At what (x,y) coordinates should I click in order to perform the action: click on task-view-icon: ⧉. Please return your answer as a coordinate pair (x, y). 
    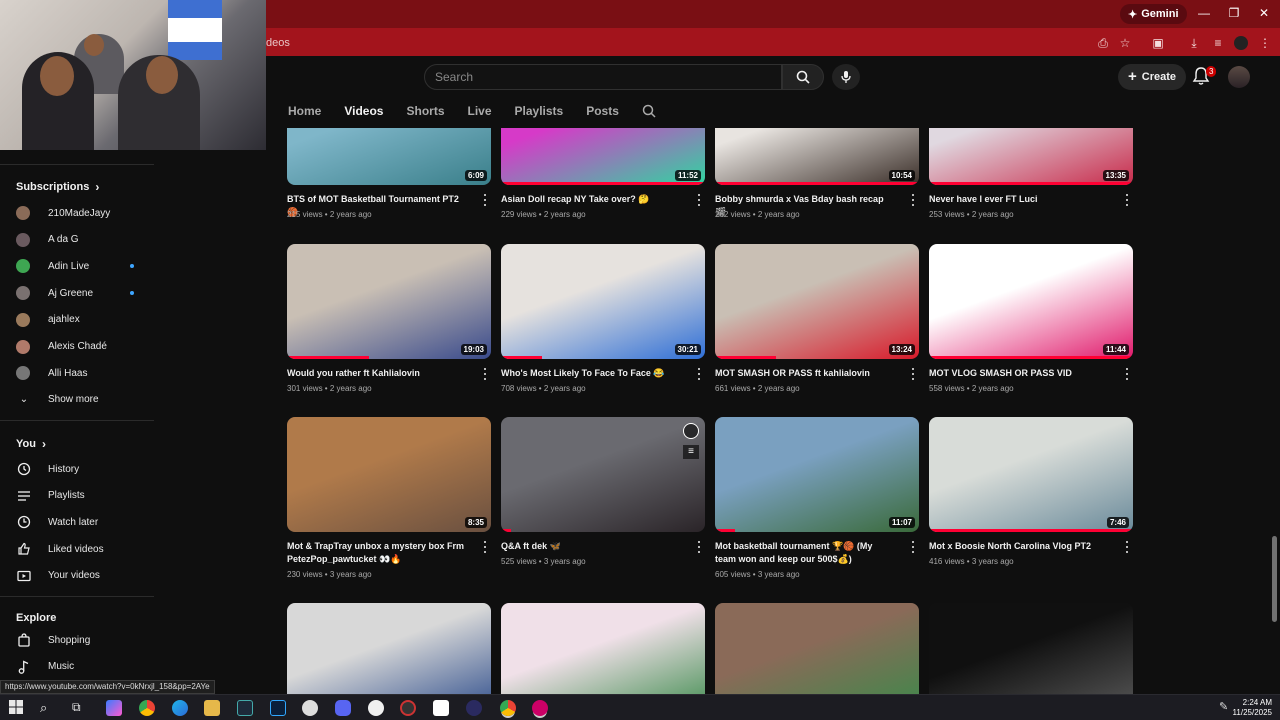
    Looking at the image, I should click on (80, 708).